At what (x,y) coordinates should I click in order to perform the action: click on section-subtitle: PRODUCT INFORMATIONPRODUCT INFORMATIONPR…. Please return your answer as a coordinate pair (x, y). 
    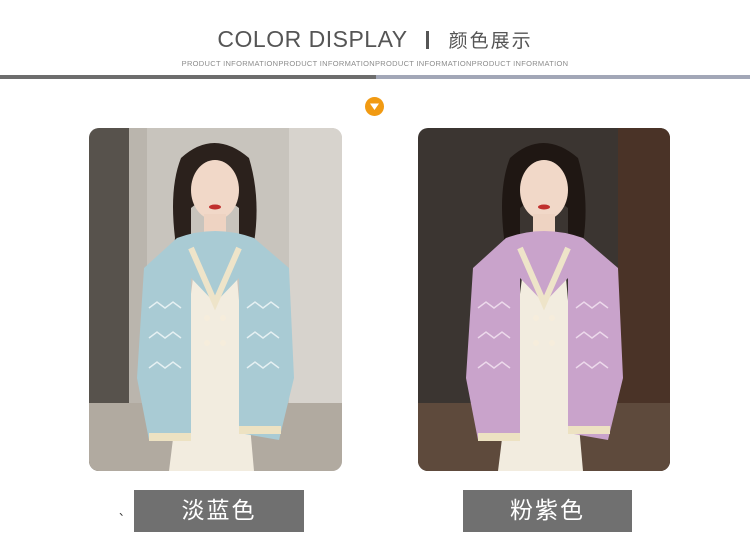
    Looking at the image, I should click on (375, 63).